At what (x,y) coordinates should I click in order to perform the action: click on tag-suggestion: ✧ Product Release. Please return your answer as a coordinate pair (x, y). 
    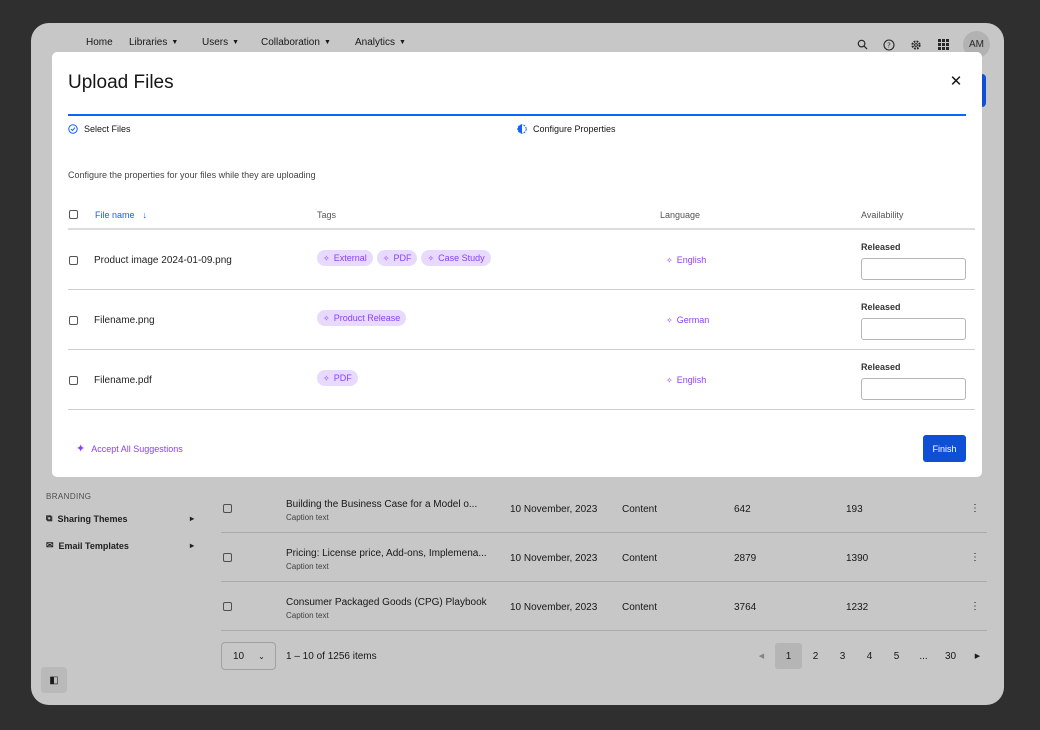
    Looking at the image, I should click on (362, 318).